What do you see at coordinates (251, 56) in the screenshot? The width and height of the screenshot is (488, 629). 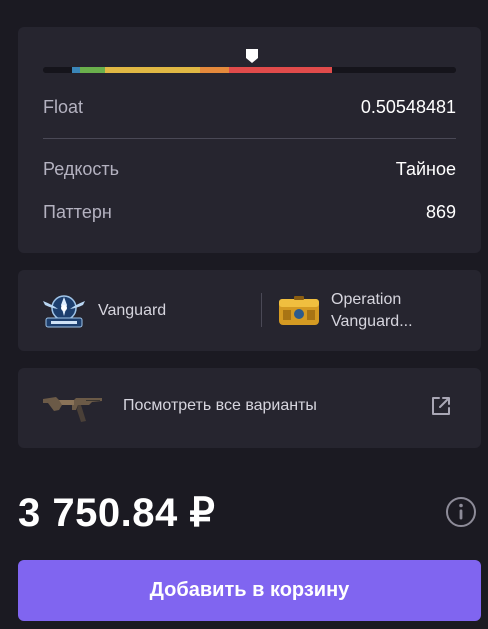 I see `float-marker-icon` at bounding box center [251, 56].